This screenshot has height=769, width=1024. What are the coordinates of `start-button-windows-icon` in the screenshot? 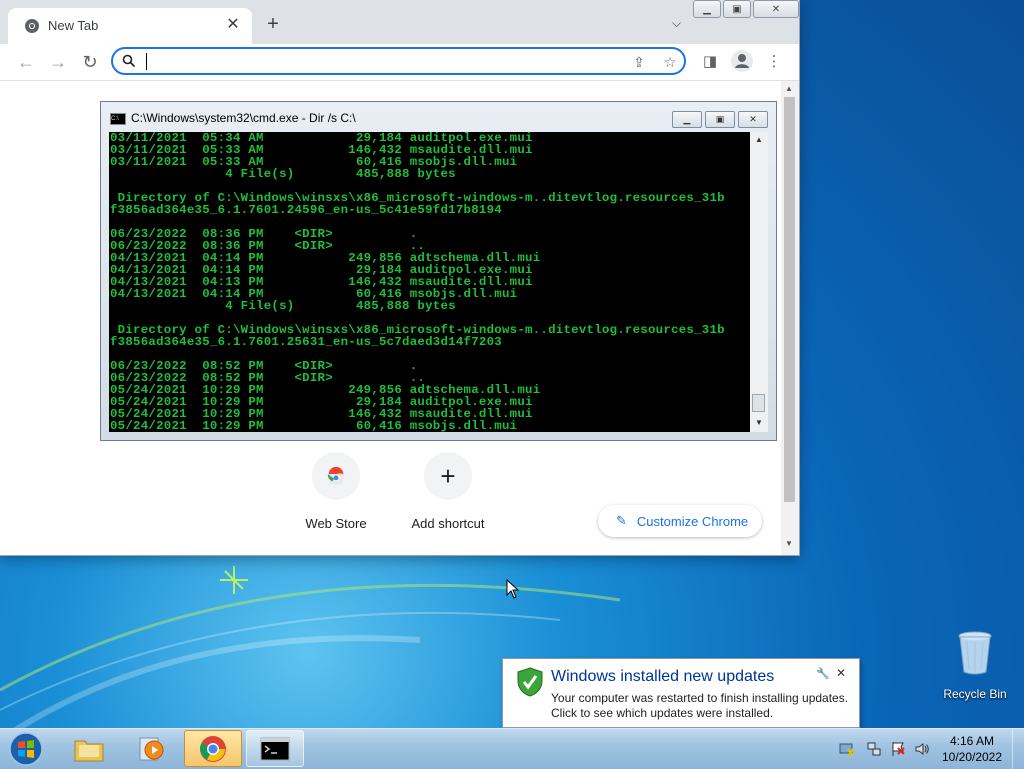 It's located at (26, 749).